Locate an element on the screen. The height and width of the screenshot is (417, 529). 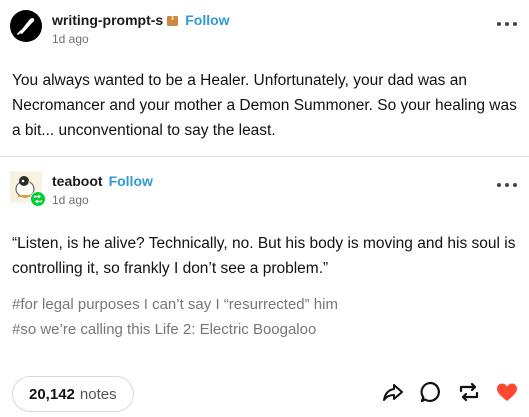
username-link: writing-prompt-s is located at coordinates (107, 20).